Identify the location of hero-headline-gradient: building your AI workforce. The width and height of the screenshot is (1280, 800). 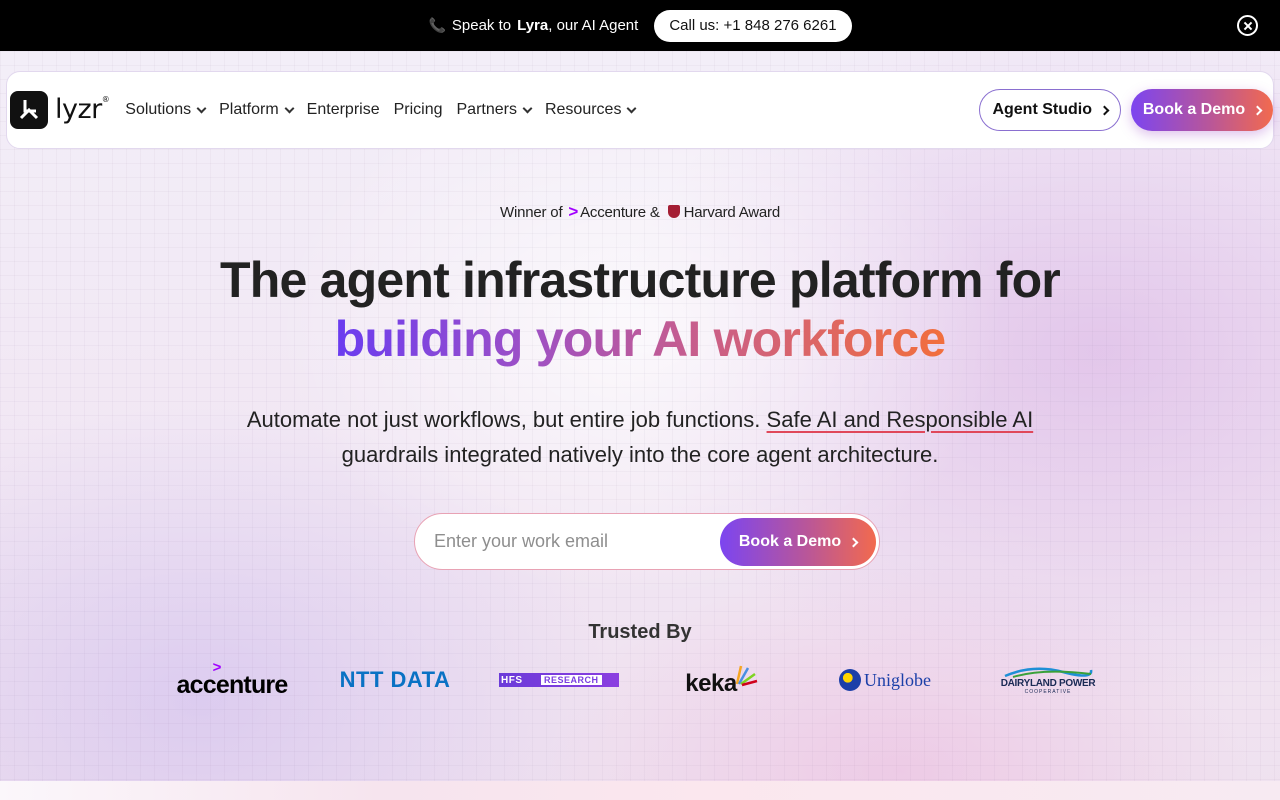
(640, 339).